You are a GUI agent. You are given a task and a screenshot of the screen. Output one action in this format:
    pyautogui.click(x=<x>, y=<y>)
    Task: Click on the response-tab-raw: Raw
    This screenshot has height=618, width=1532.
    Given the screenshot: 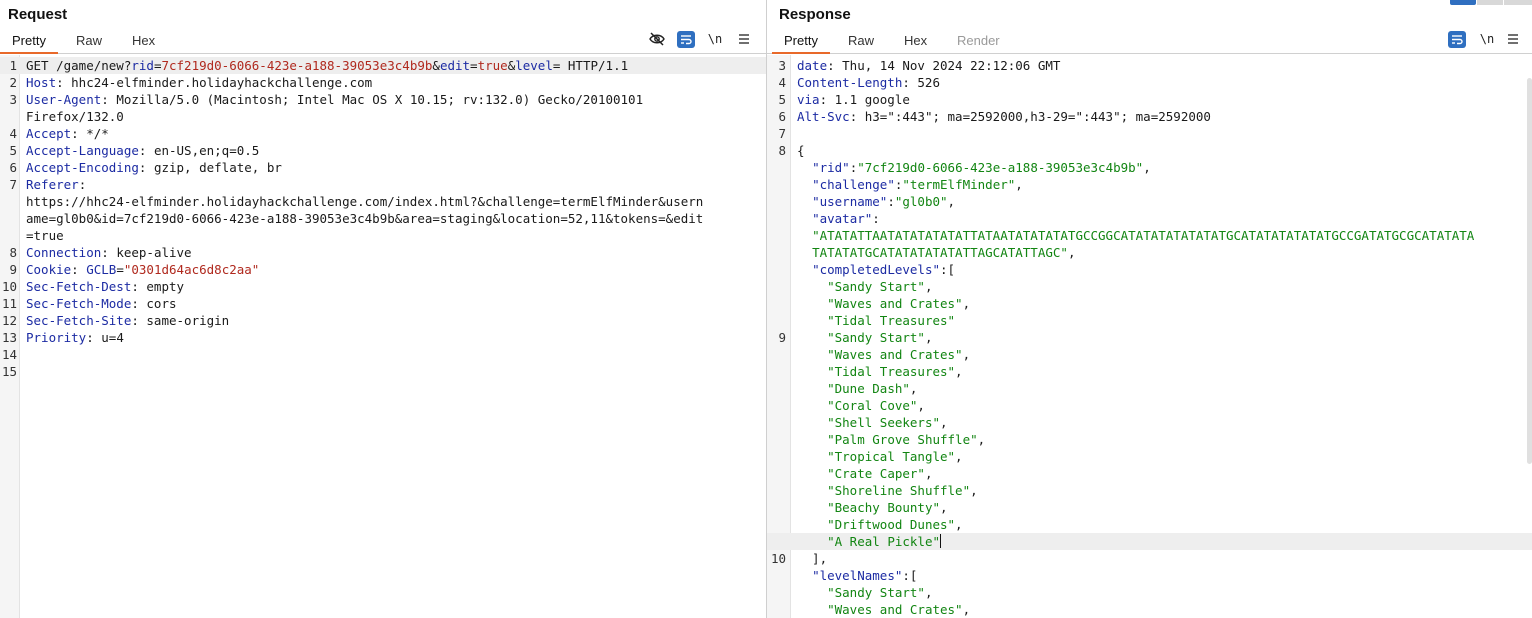 What is the action you would take?
    pyautogui.click(x=861, y=42)
    